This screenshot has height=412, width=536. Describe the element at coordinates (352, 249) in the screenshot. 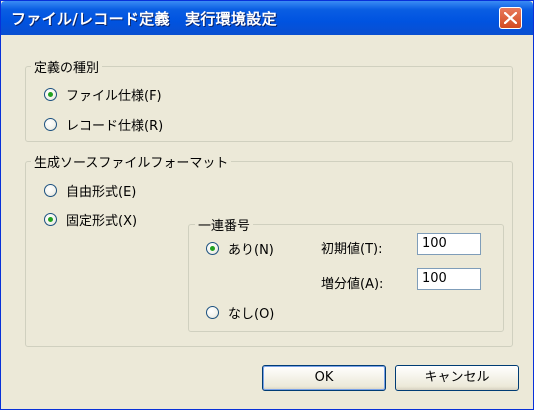

I see `initial-value-label: 初期値(T):` at that location.